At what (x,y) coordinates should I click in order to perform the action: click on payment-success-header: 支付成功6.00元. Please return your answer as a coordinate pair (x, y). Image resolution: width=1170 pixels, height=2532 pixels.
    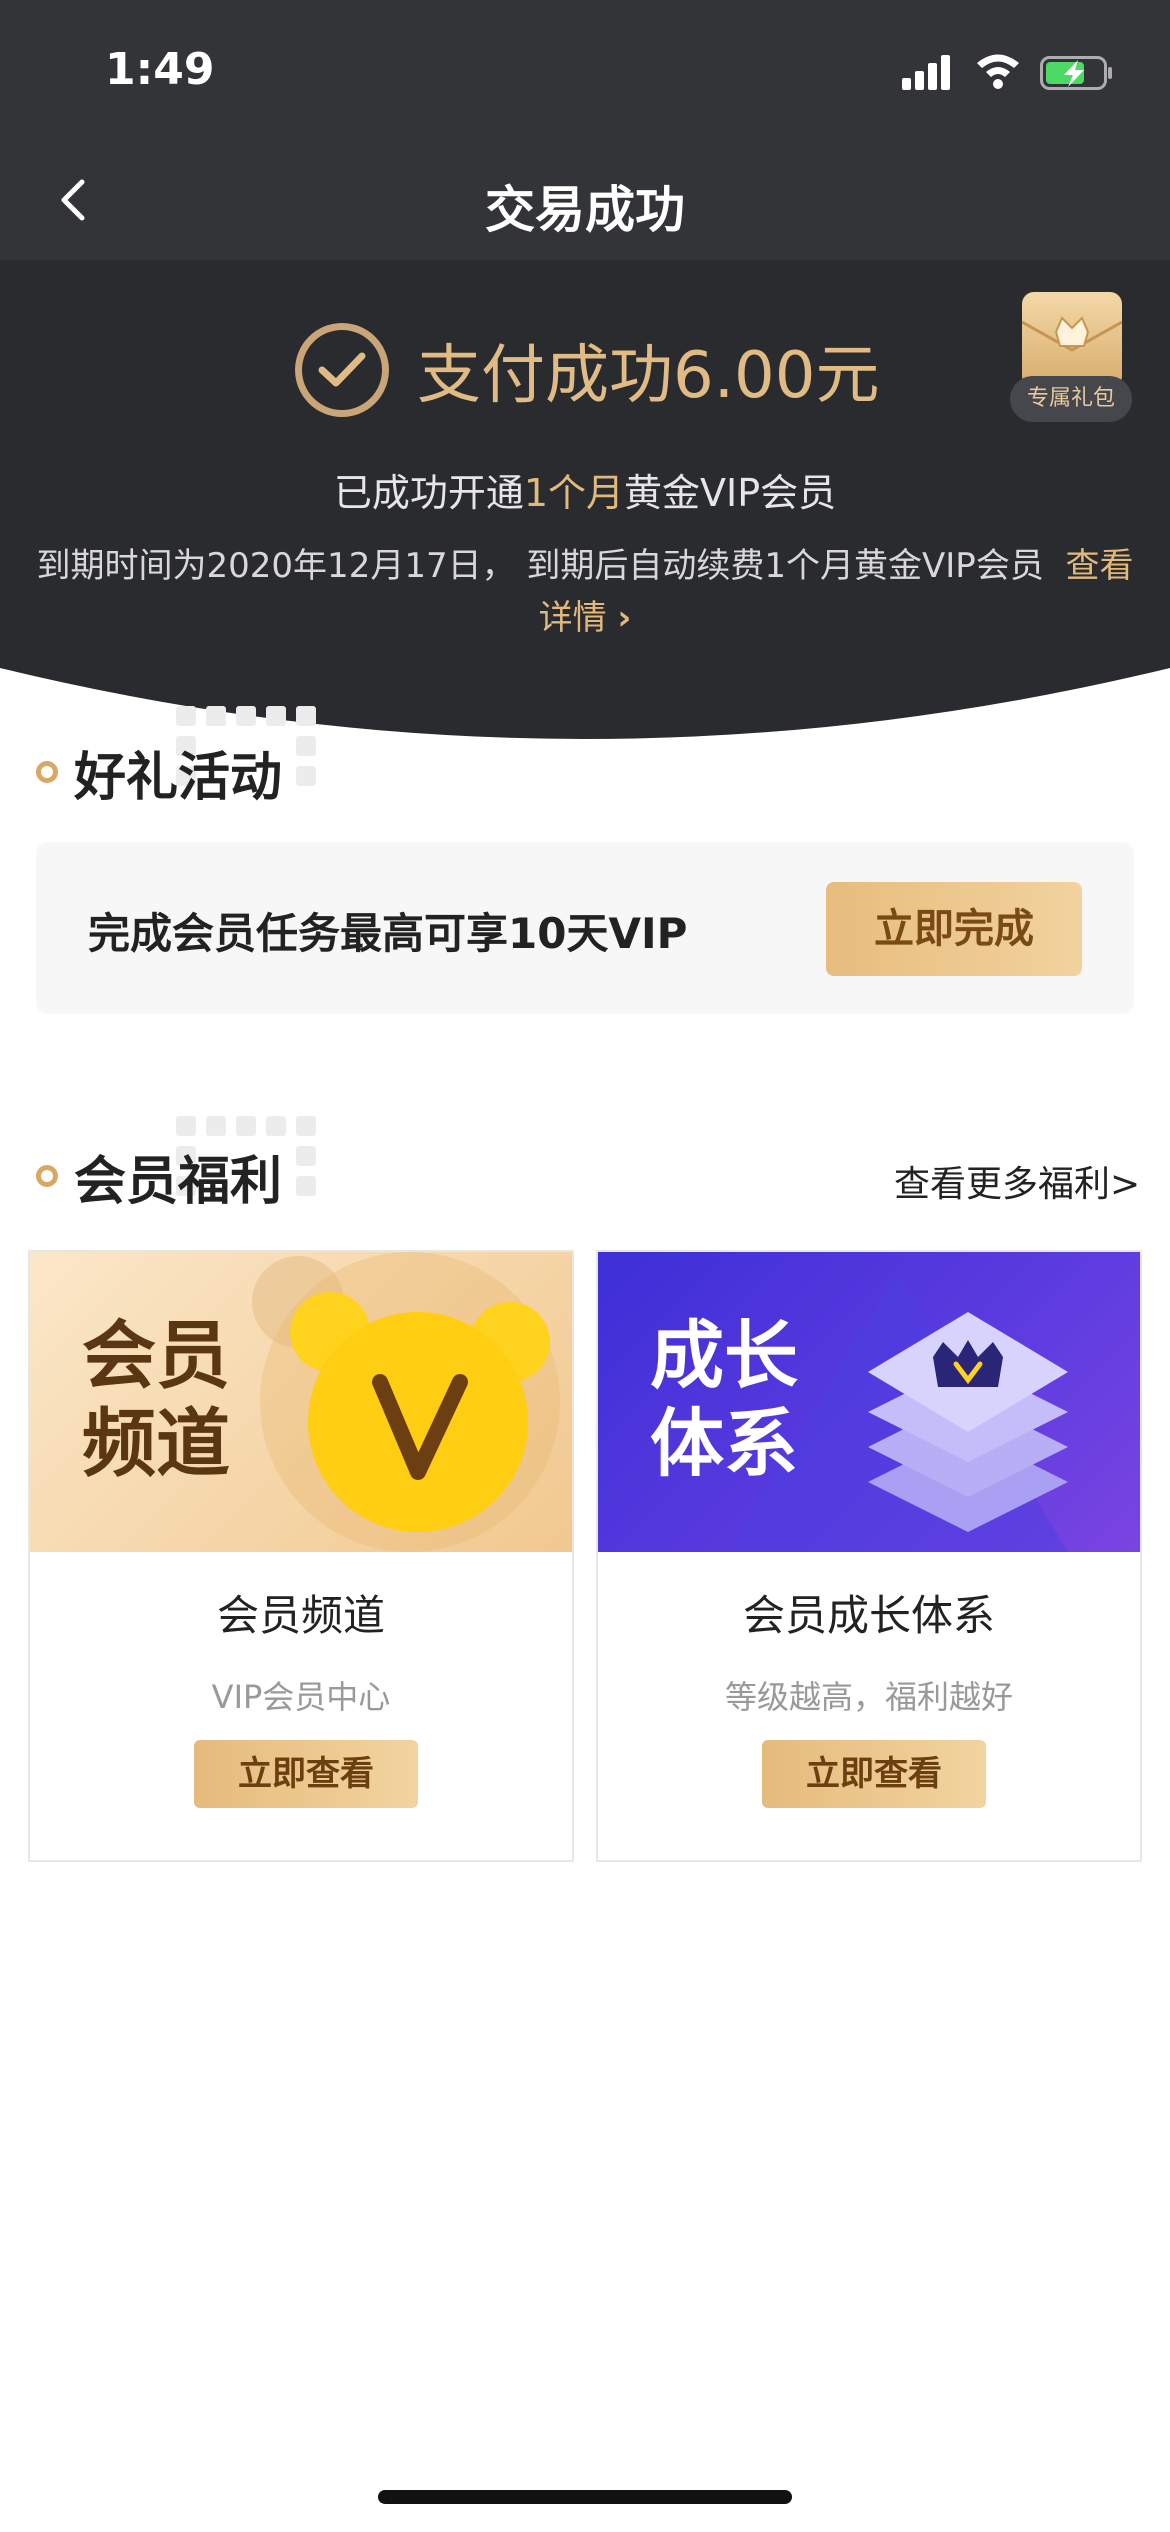
    Looking at the image, I should click on (587, 370).